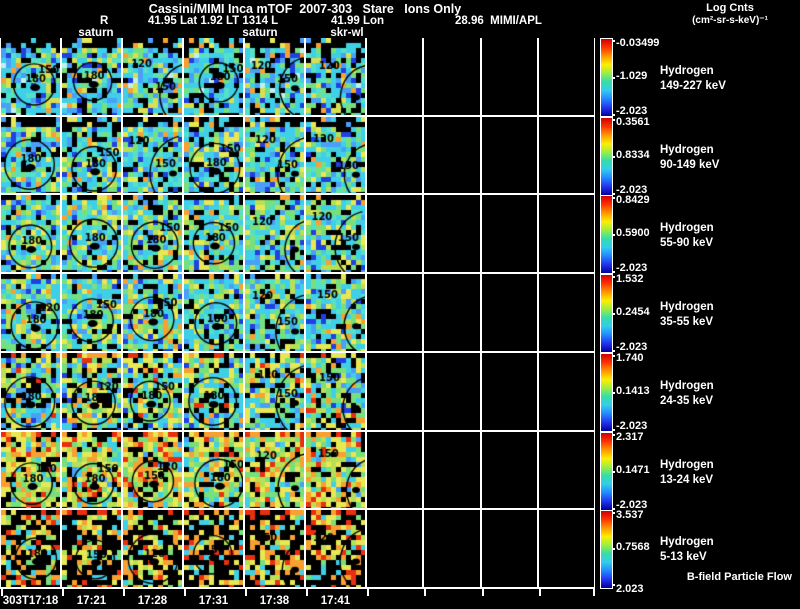  I want to click on colorbar-mid-label: -1.029, so click(632, 75).